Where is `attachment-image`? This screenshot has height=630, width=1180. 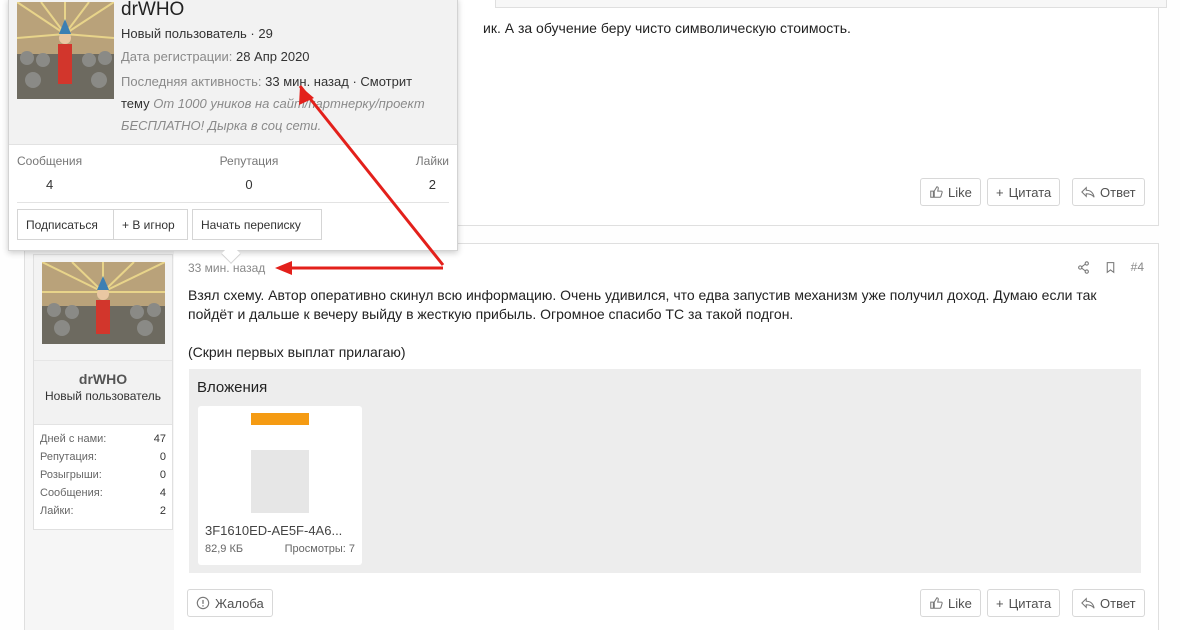
attachment-image is located at coordinates (280, 463).